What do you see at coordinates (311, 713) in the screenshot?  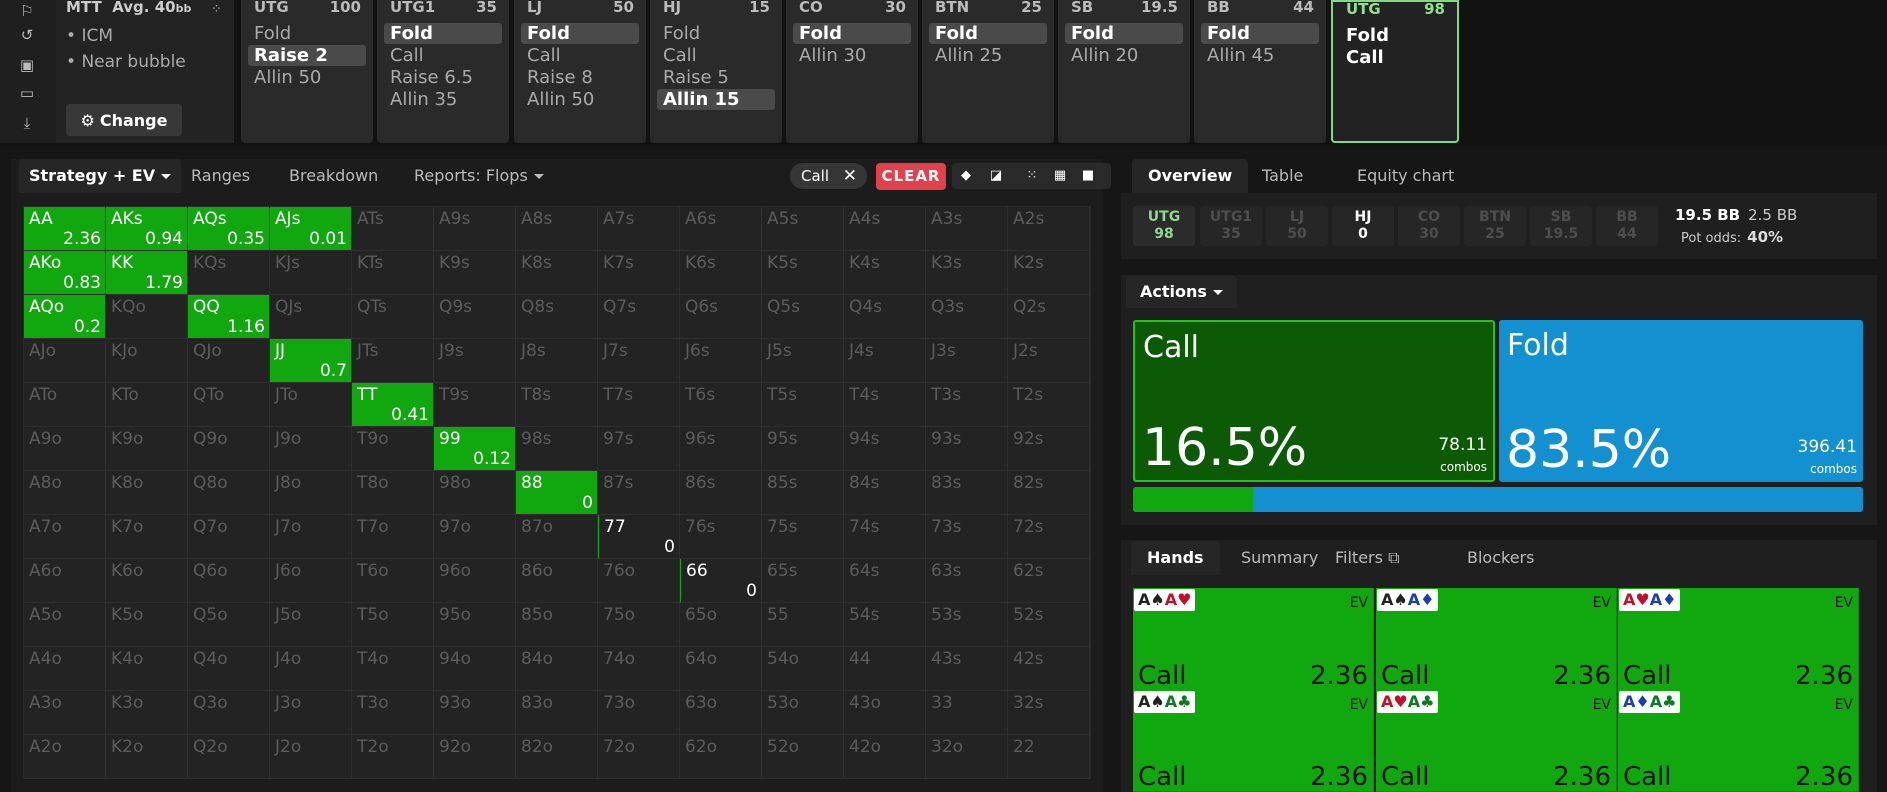 I see `matrix-cell: J3o` at bounding box center [311, 713].